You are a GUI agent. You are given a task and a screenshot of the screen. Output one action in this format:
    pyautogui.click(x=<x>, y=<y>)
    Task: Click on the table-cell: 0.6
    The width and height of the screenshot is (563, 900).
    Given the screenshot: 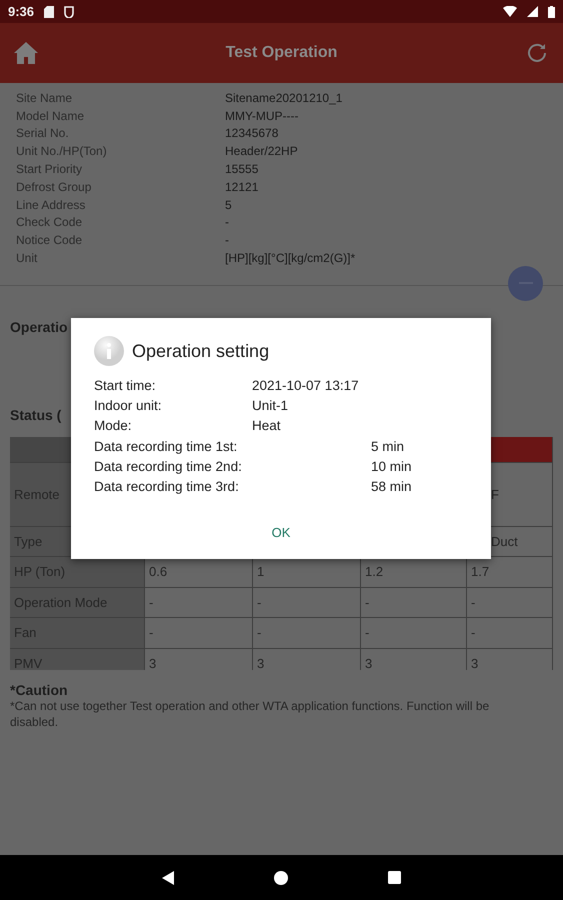 What is the action you would take?
    pyautogui.click(x=199, y=572)
    